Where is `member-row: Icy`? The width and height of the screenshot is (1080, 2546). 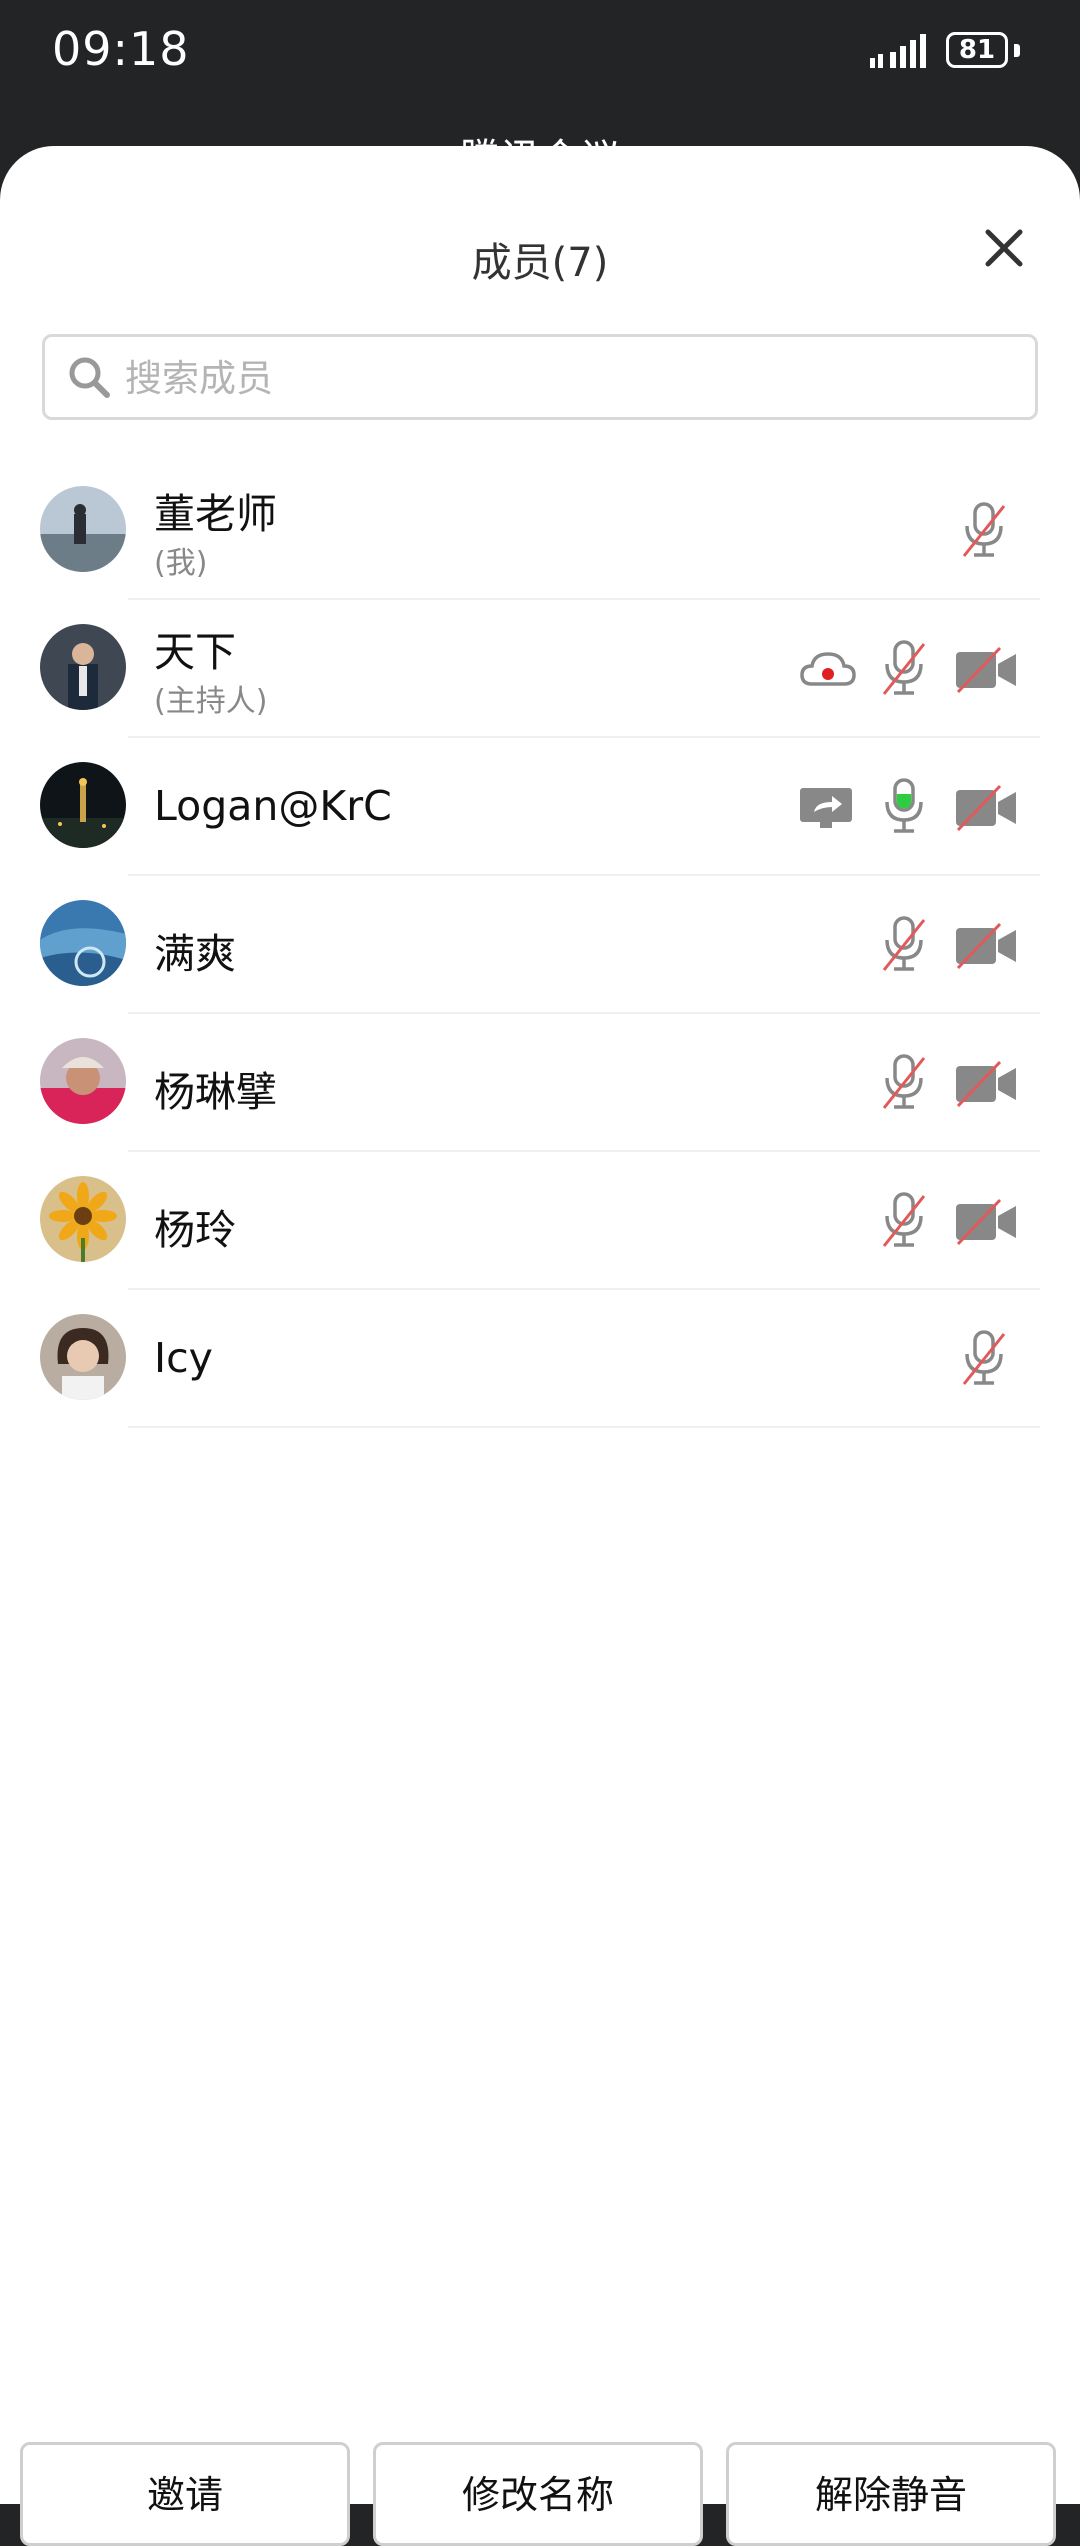
member-row: Icy is located at coordinates (540, 1359).